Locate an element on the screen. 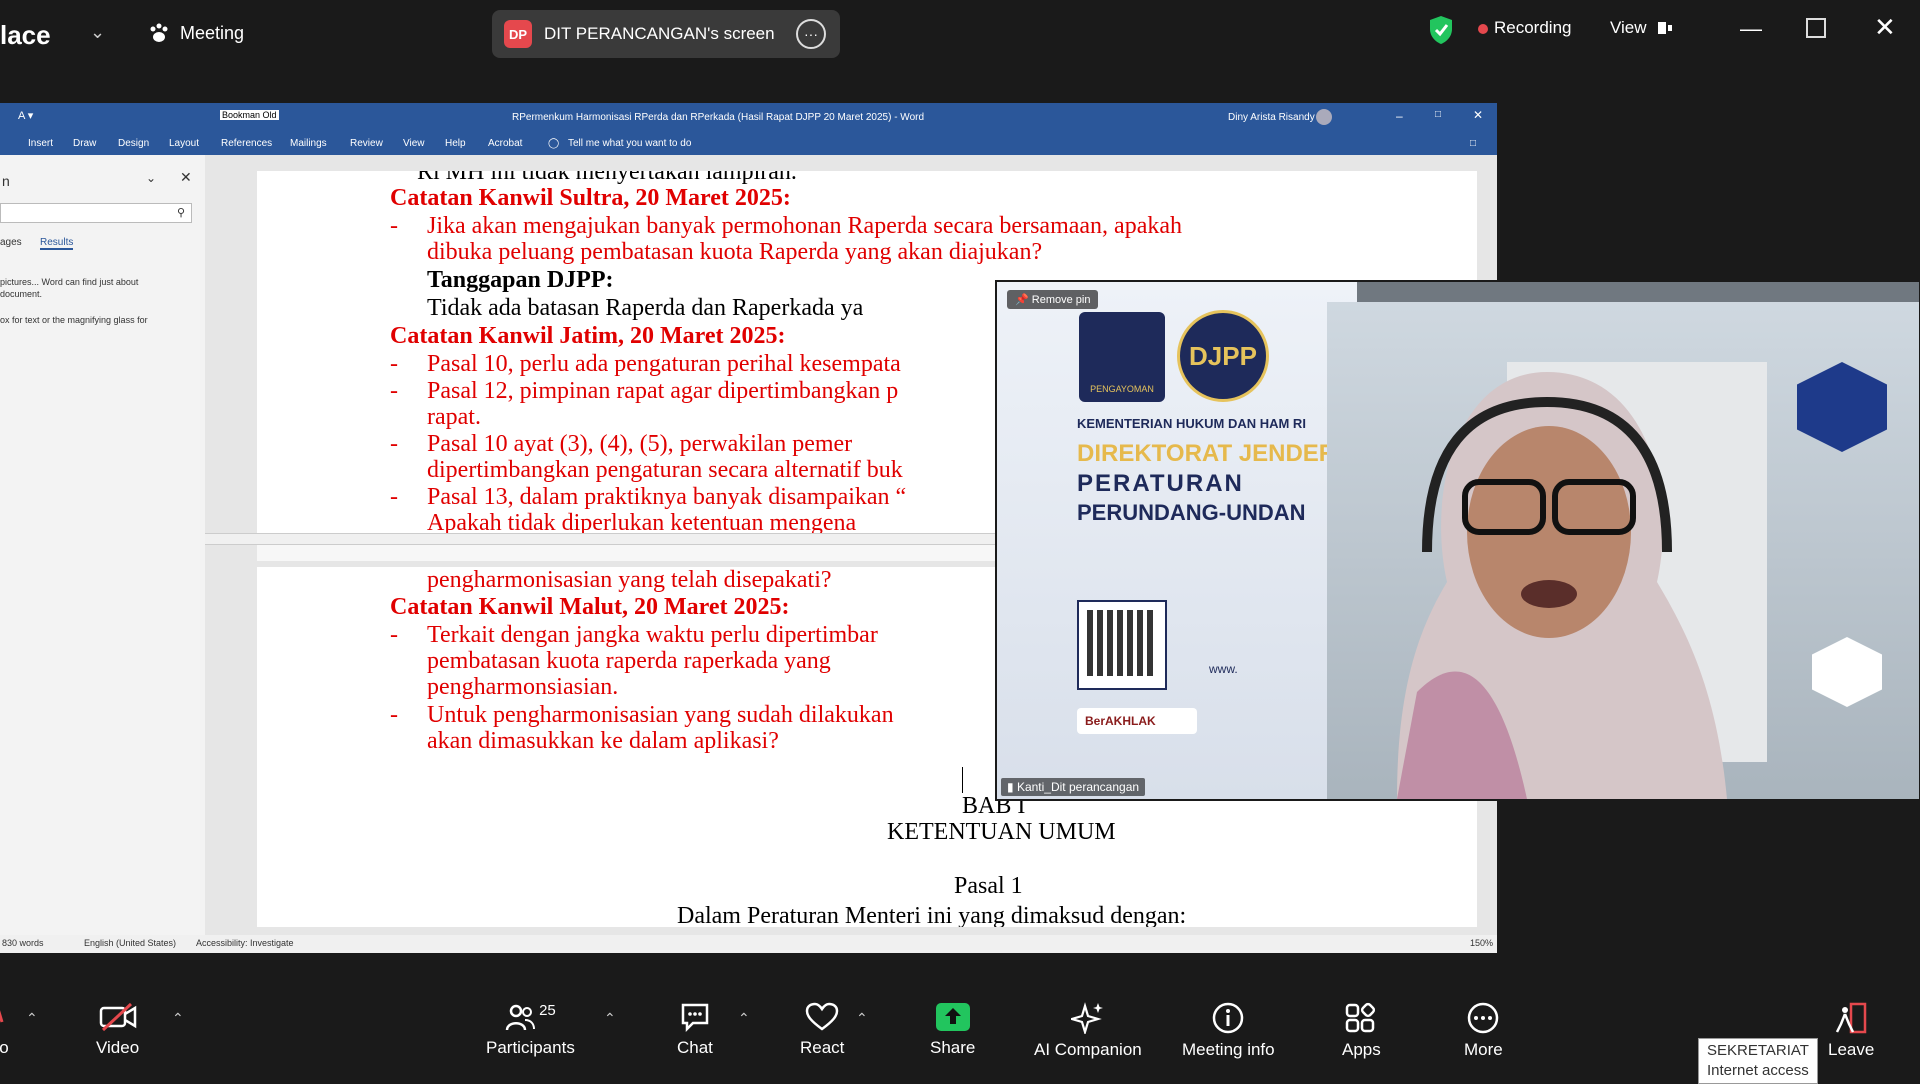  word-count: 830 words is located at coordinates (23, 943).